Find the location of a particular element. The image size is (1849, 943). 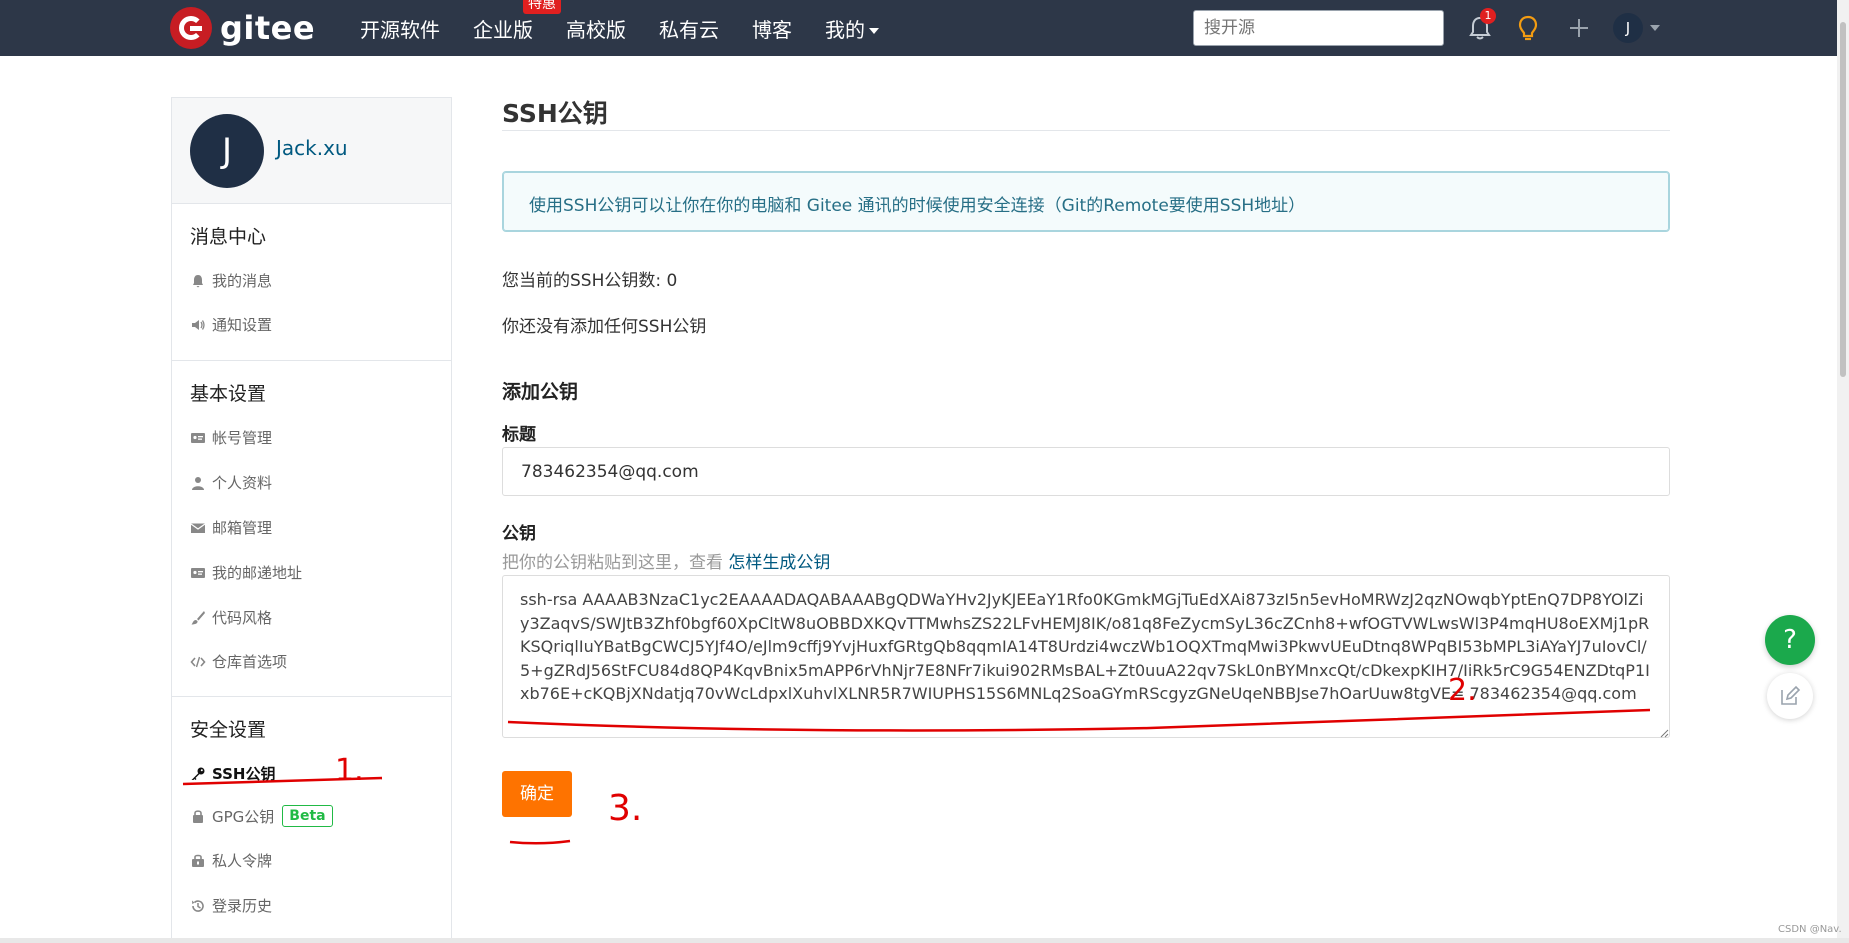

nav-blog: 博客 is located at coordinates (772, 28).